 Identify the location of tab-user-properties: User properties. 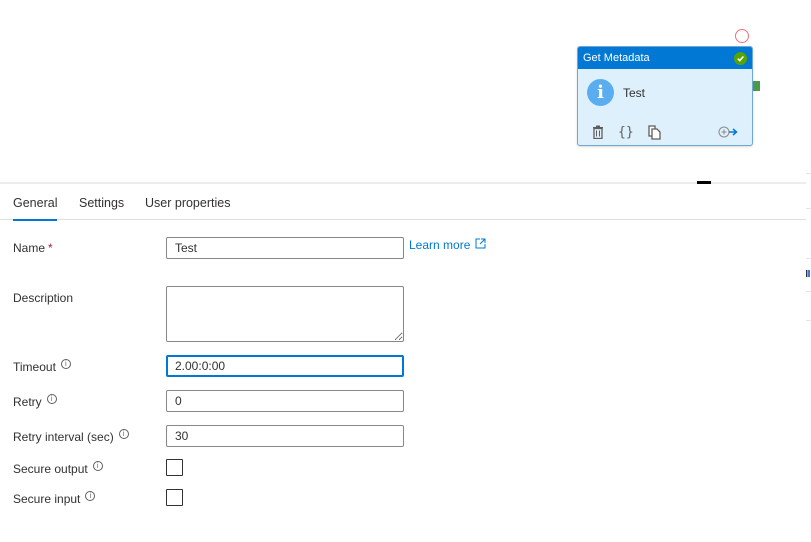
(187, 208).